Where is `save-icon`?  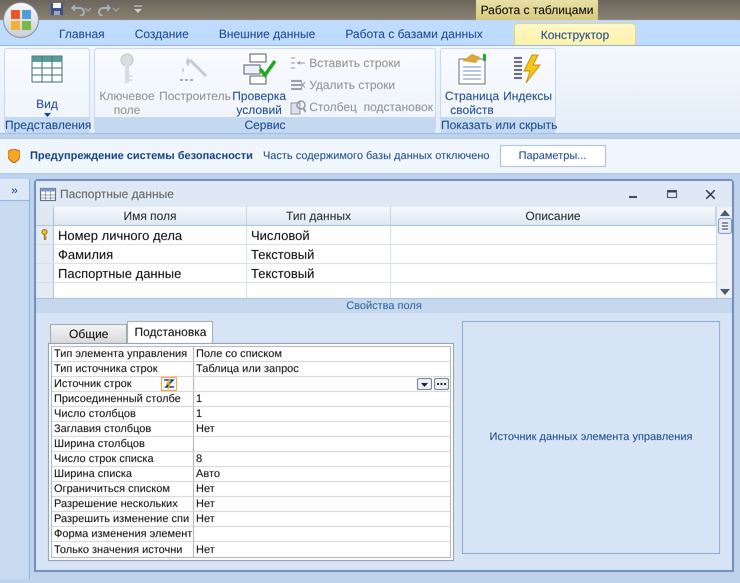
save-icon is located at coordinates (57, 9).